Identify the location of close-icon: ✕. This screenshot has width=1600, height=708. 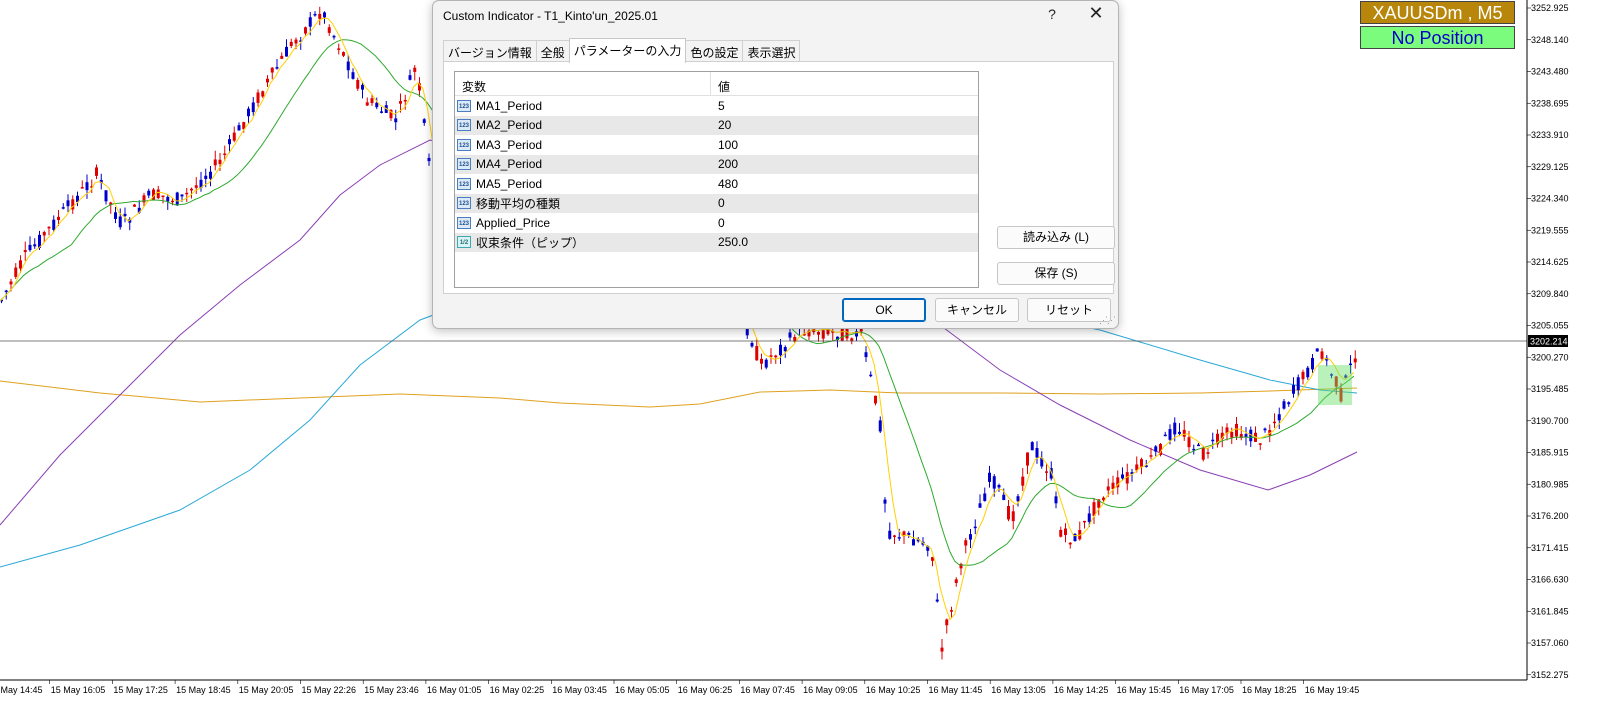
(1096, 13).